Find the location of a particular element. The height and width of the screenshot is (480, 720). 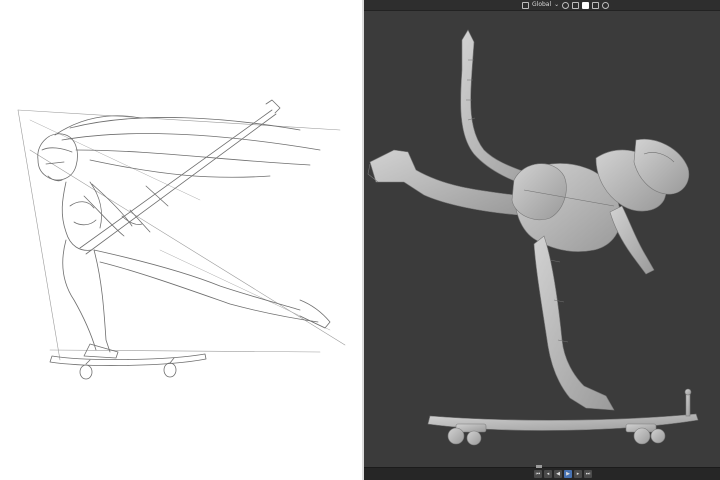

jump-end-button: ⏭ is located at coordinates (588, 474).